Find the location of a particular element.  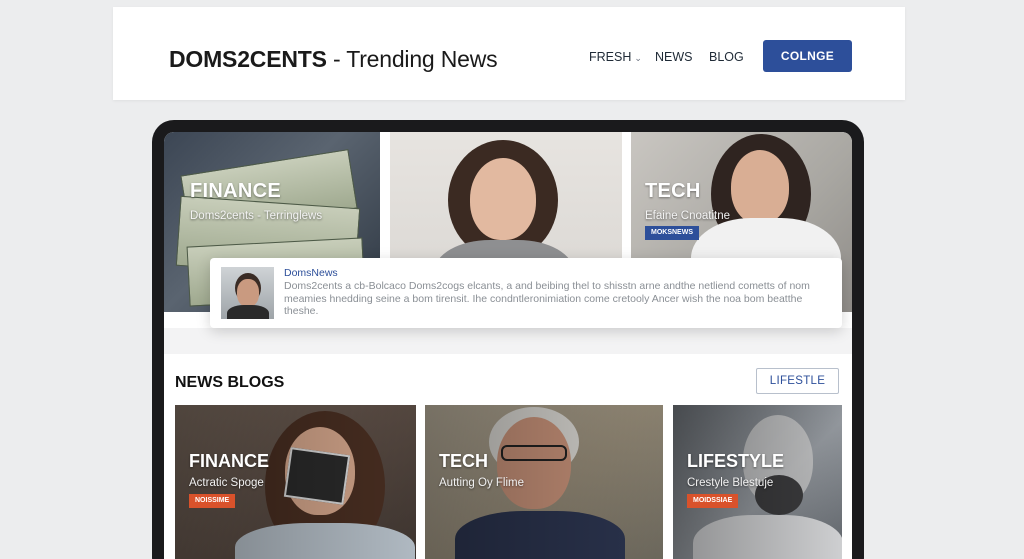

lifestyle-filter-button: LIFESTLE is located at coordinates (797, 381).